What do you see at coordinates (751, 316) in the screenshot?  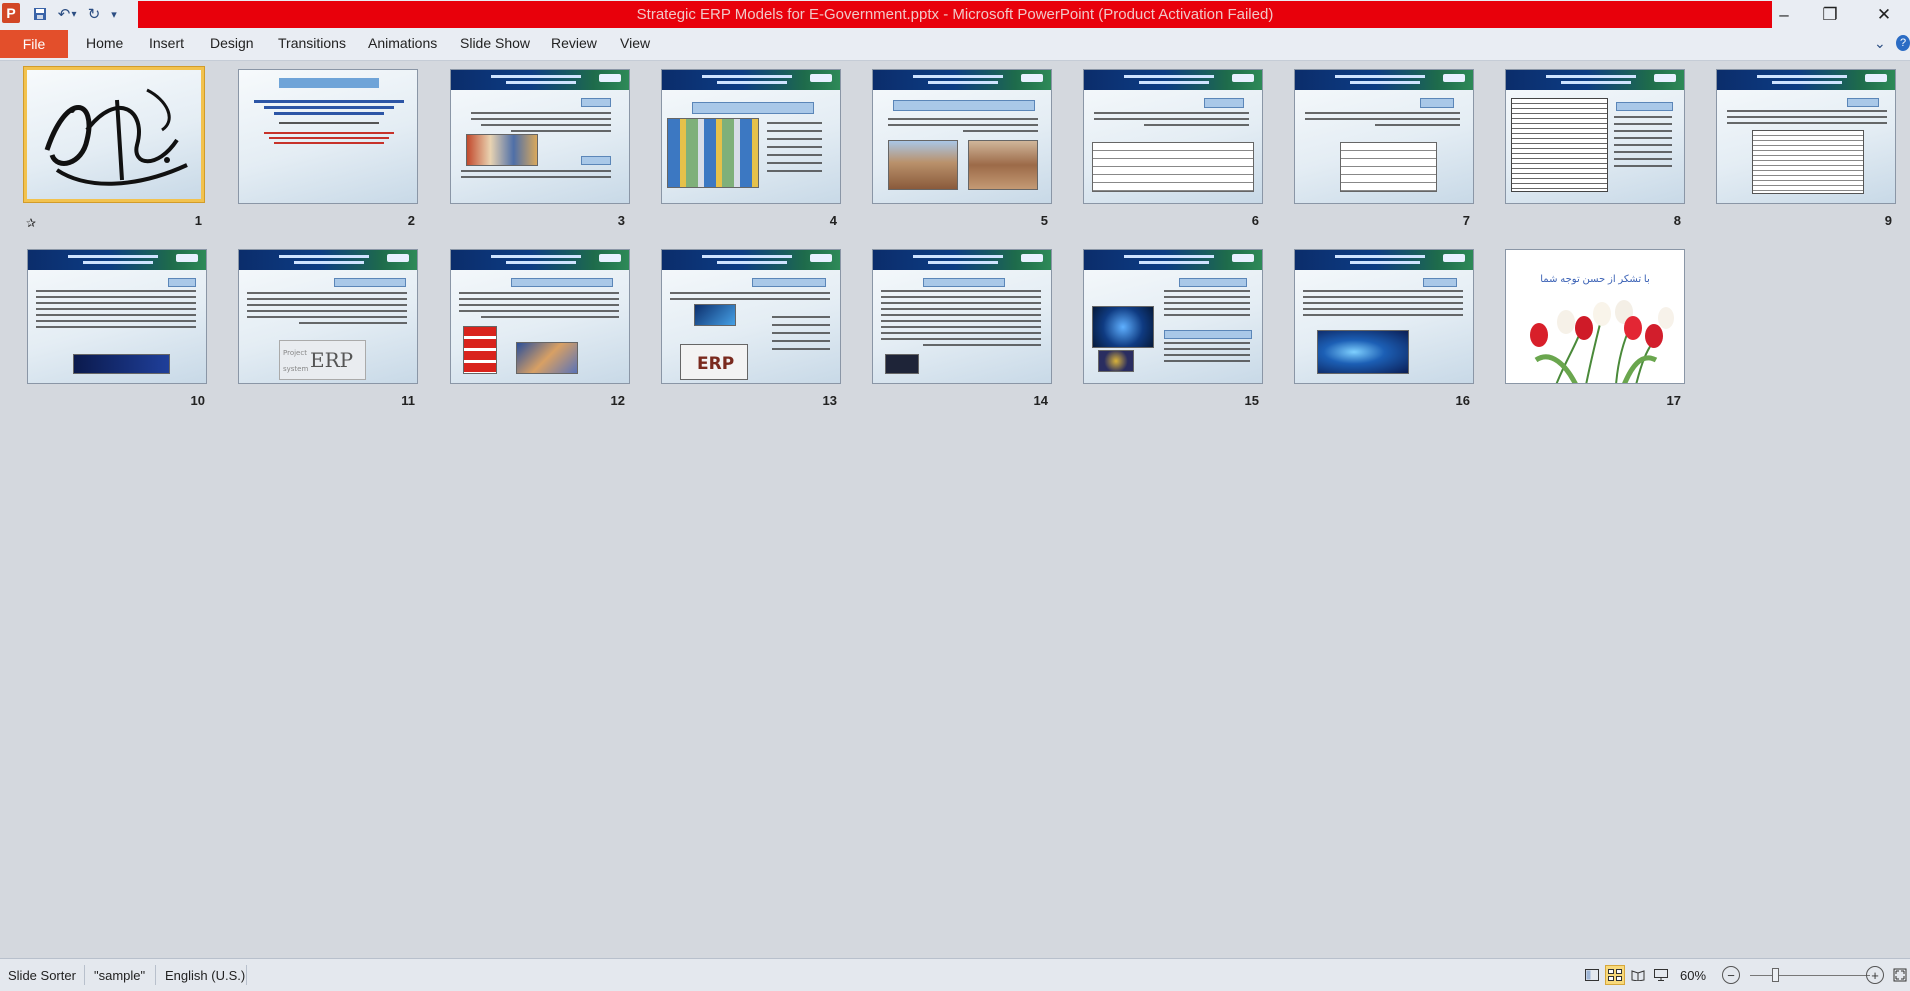 I see `slide-thumbnail-13: ERP` at bounding box center [751, 316].